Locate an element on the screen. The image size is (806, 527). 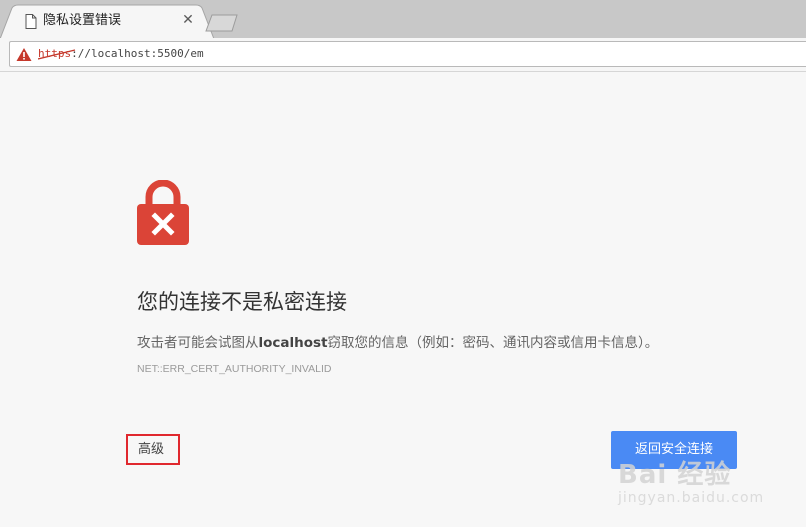
explanation-prefix: 攻击者可能会试图从 is located at coordinates (198, 343).